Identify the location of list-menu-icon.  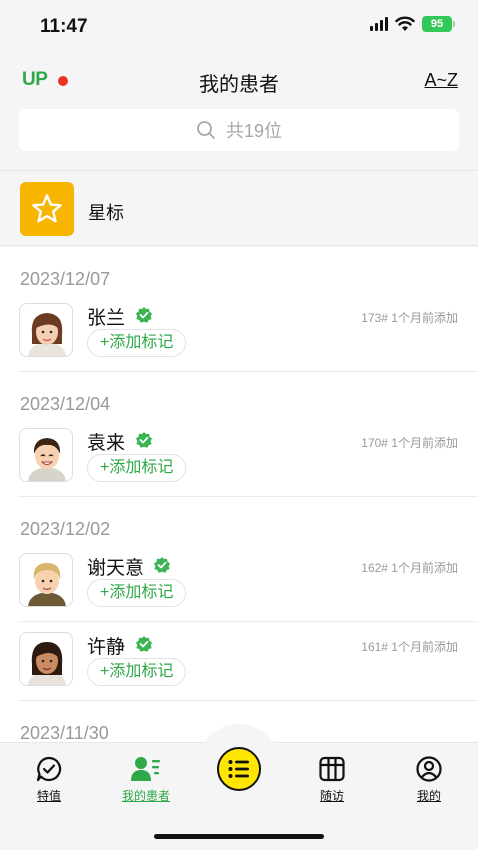
(238, 769).